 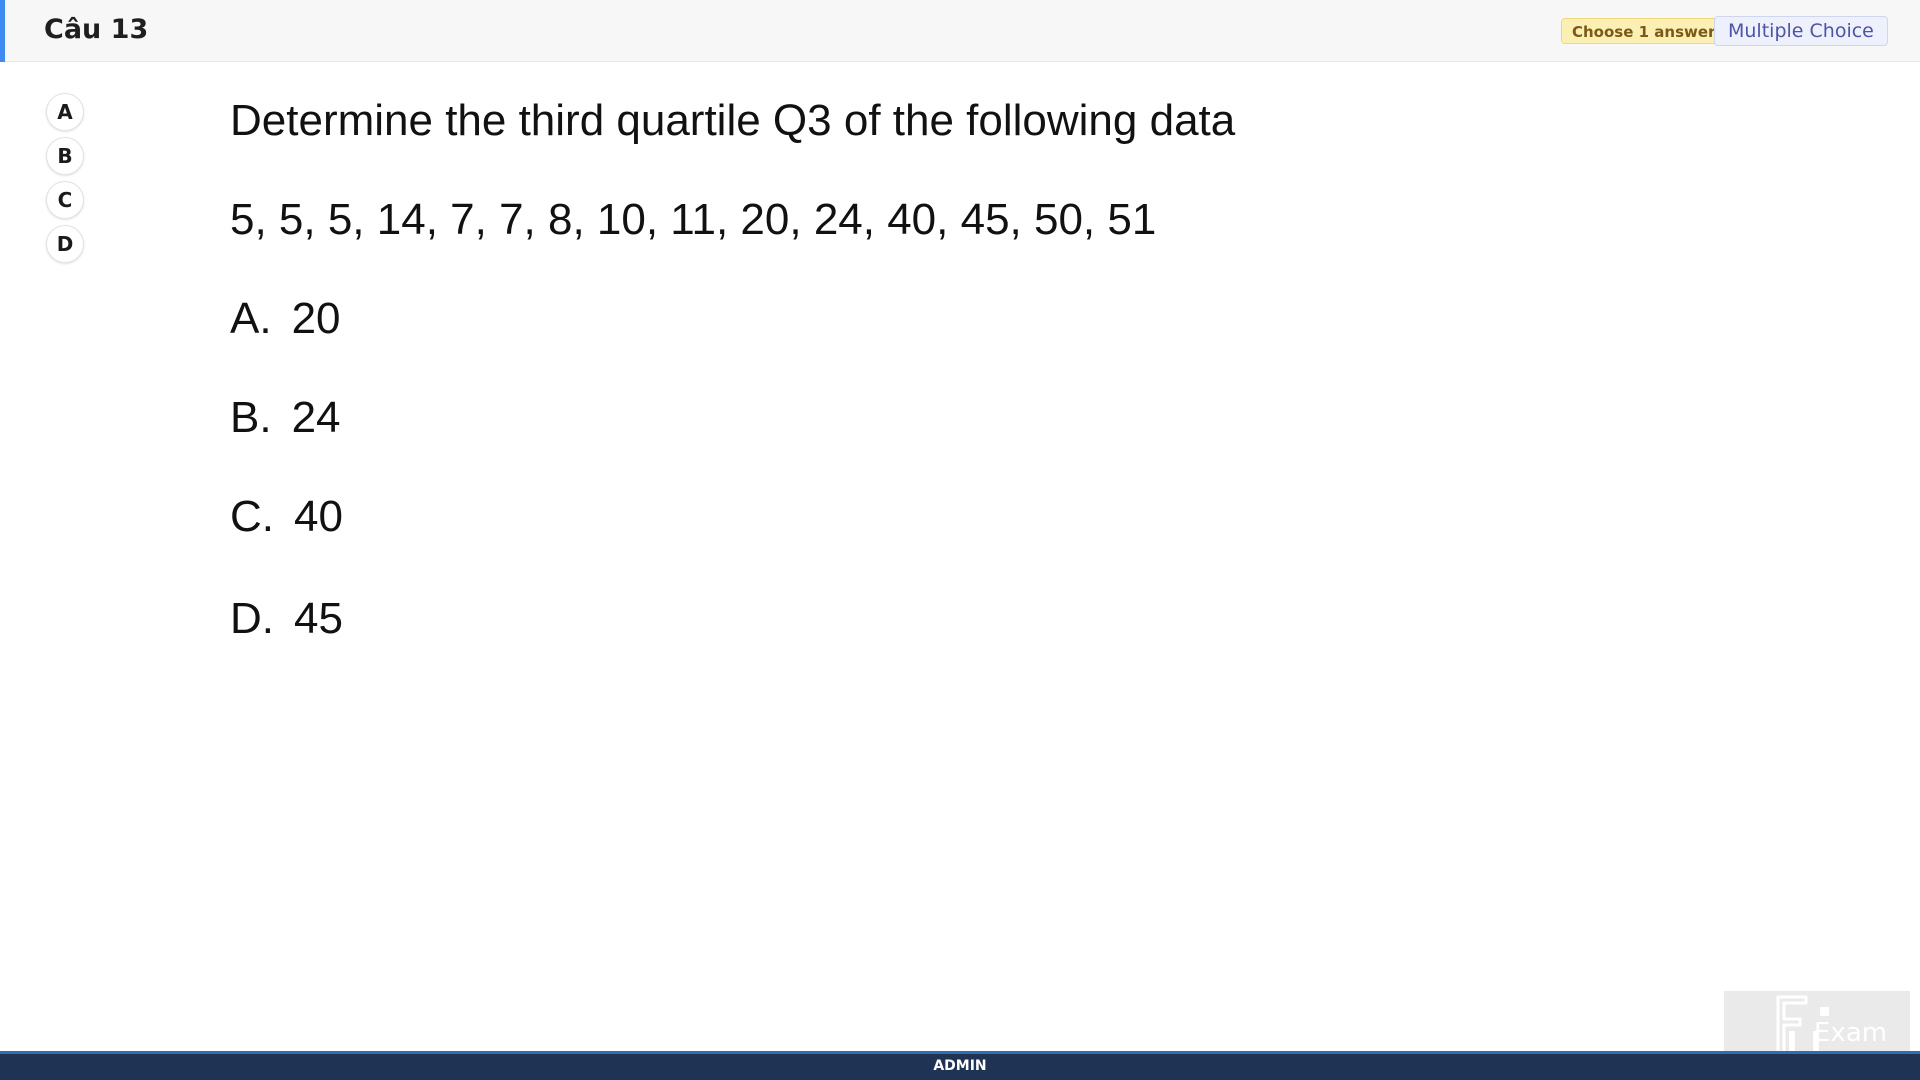 What do you see at coordinates (316, 318) in the screenshot?
I see `choice-a-value: 20` at bounding box center [316, 318].